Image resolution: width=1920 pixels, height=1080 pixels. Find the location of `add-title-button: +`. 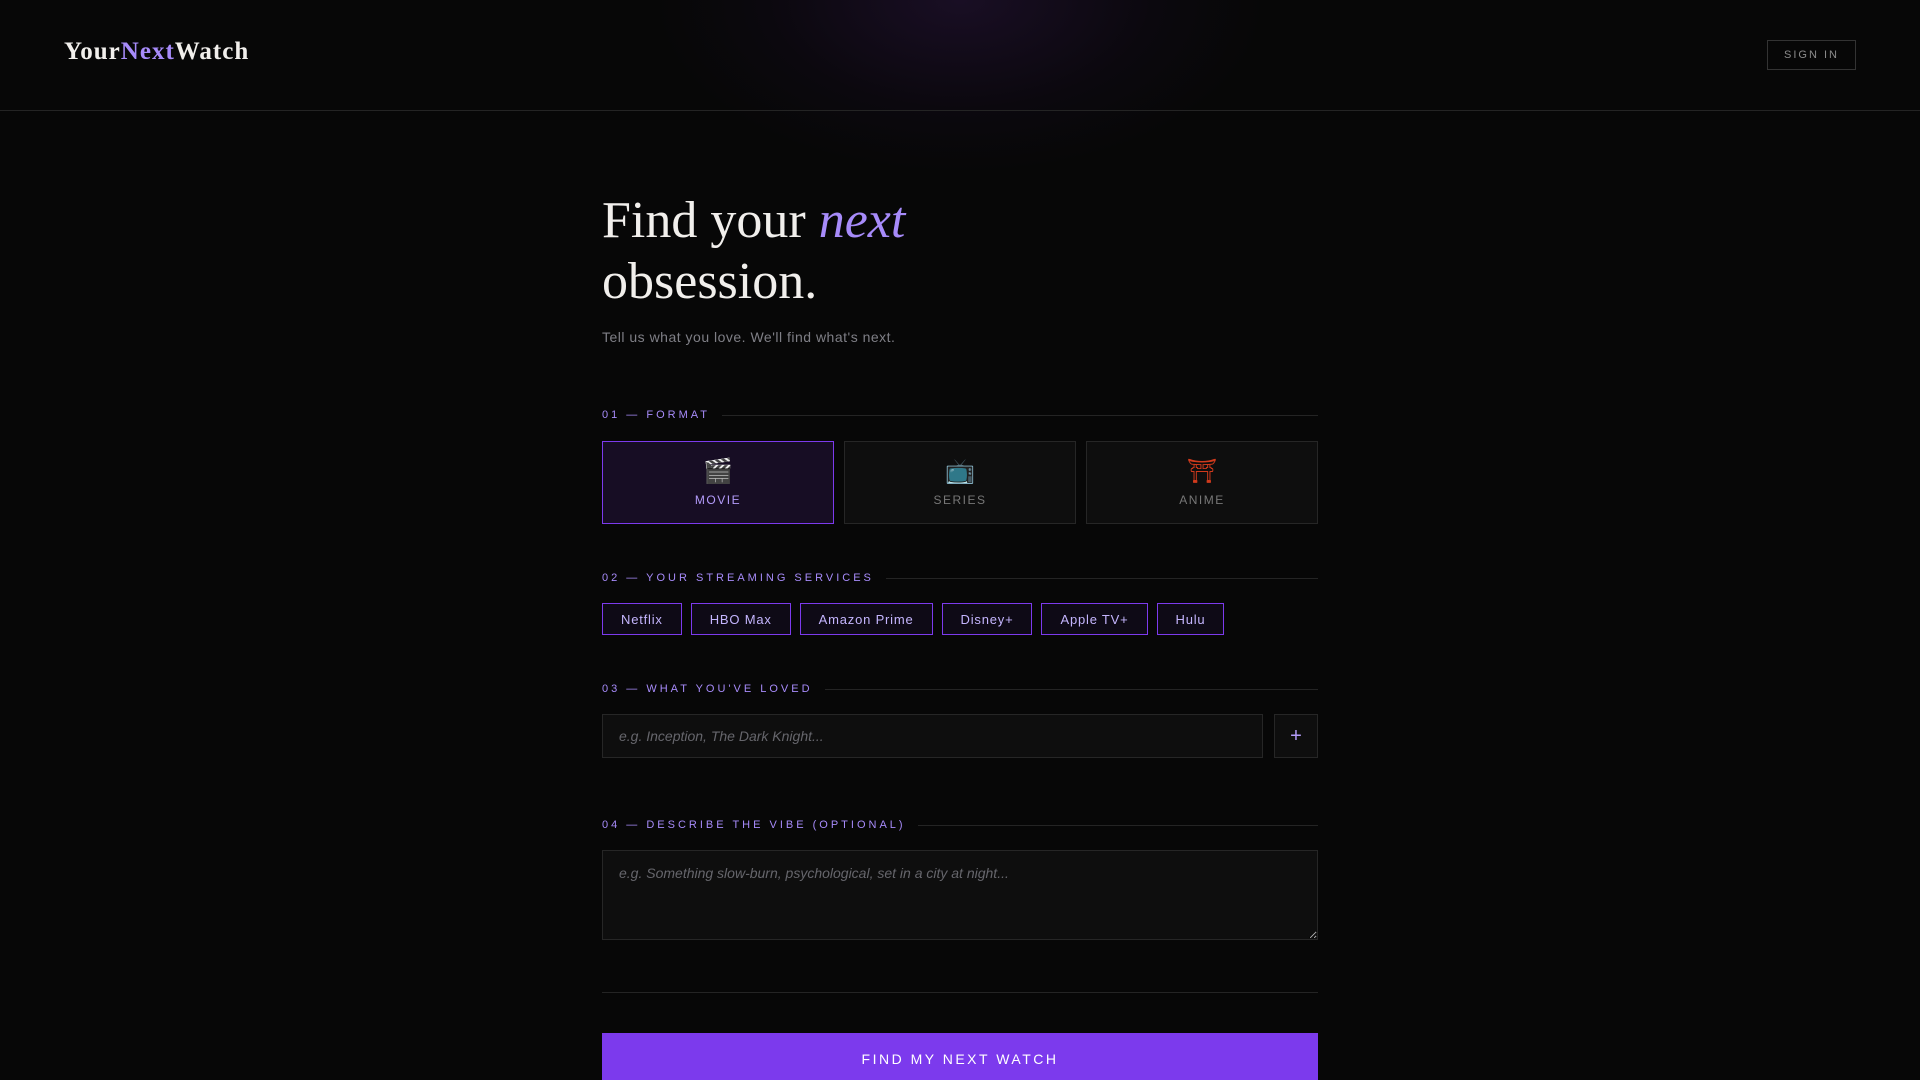

add-title-button: + is located at coordinates (1296, 736).